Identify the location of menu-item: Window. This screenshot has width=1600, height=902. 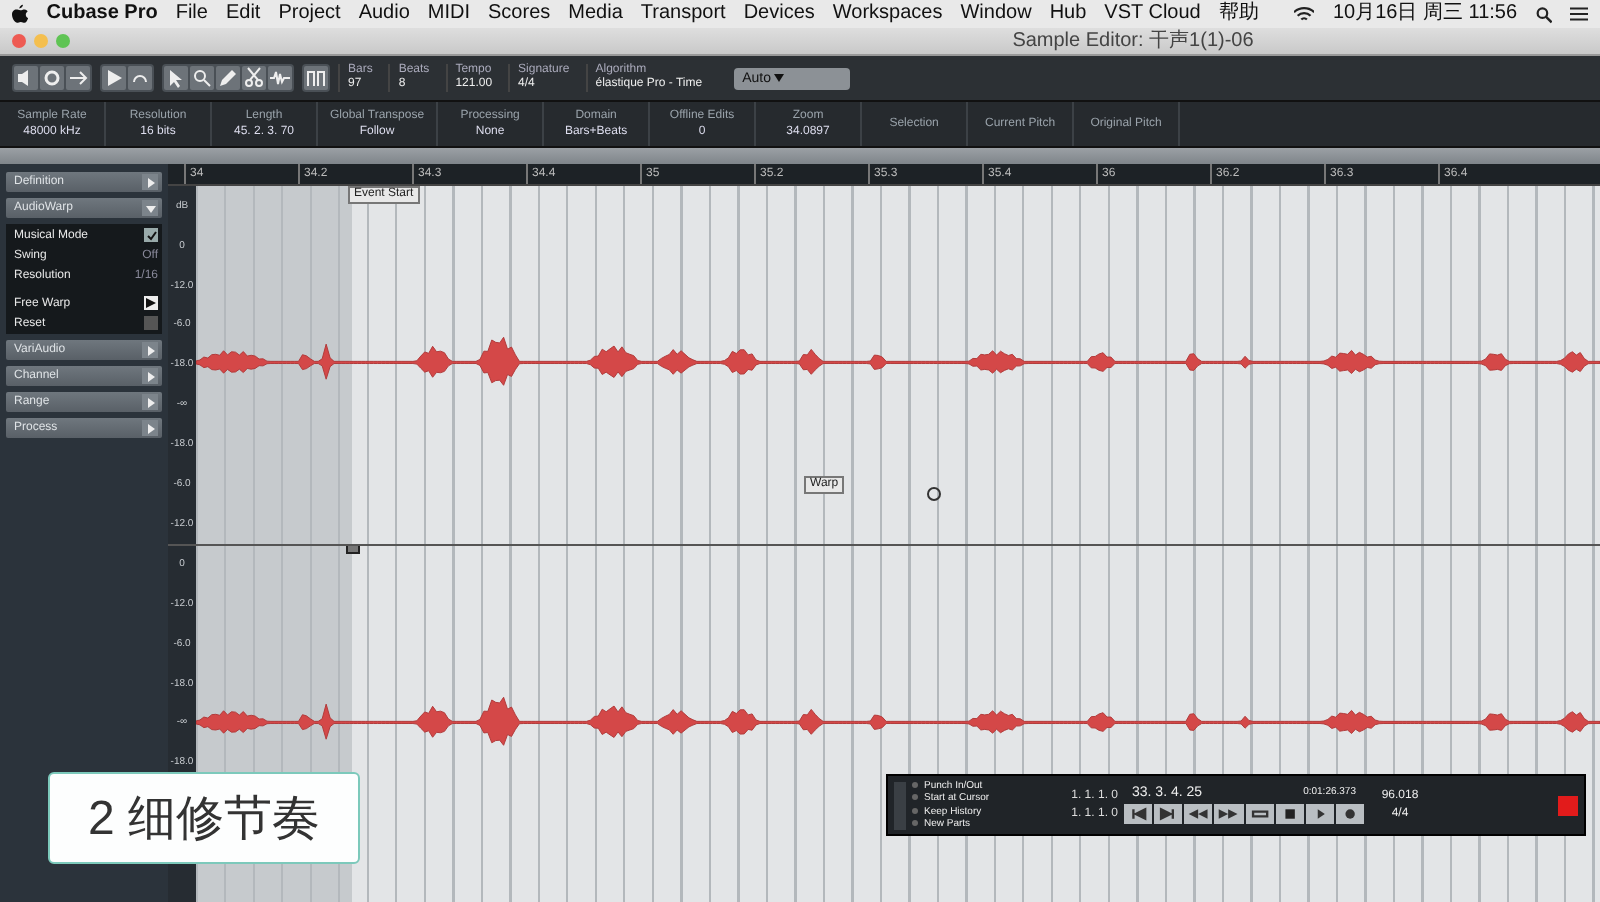
(996, 14).